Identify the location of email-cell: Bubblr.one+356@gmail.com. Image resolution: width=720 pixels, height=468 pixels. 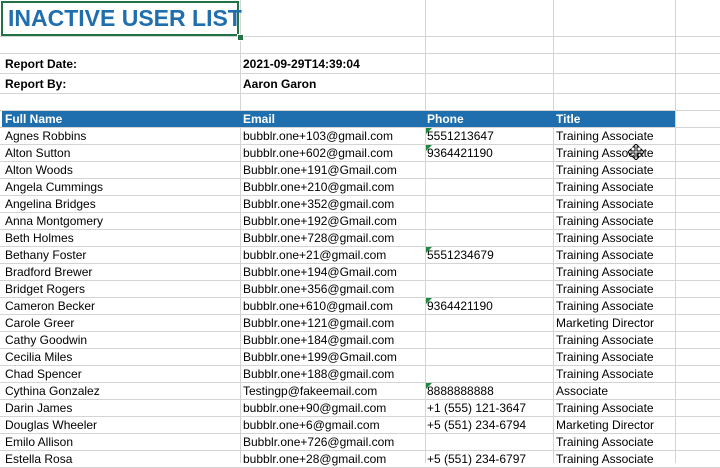
(333, 289).